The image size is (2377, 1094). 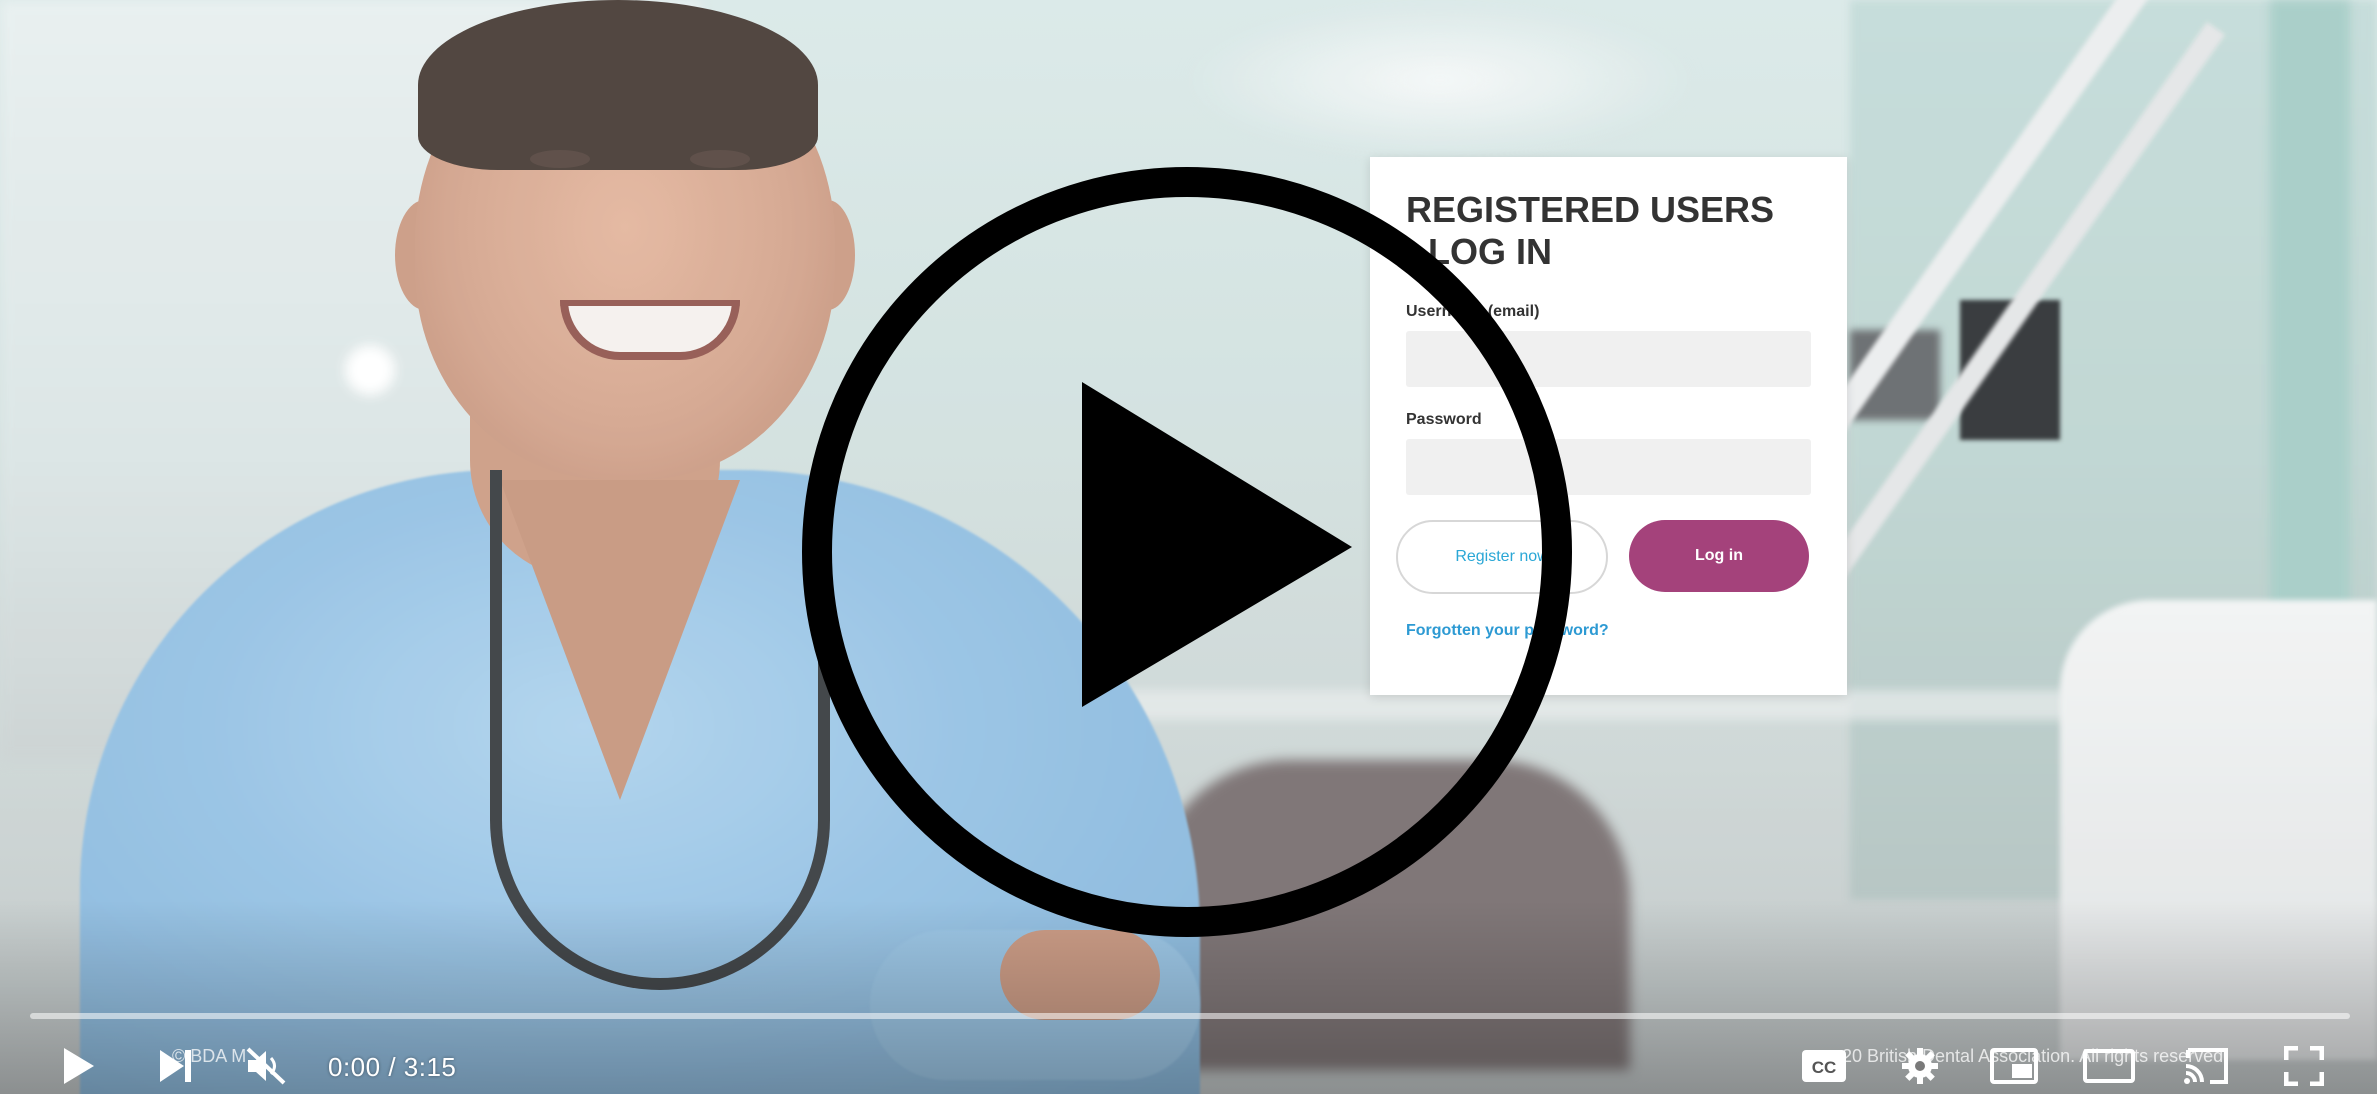 I want to click on play-icon, so click(x=78, y=1066).